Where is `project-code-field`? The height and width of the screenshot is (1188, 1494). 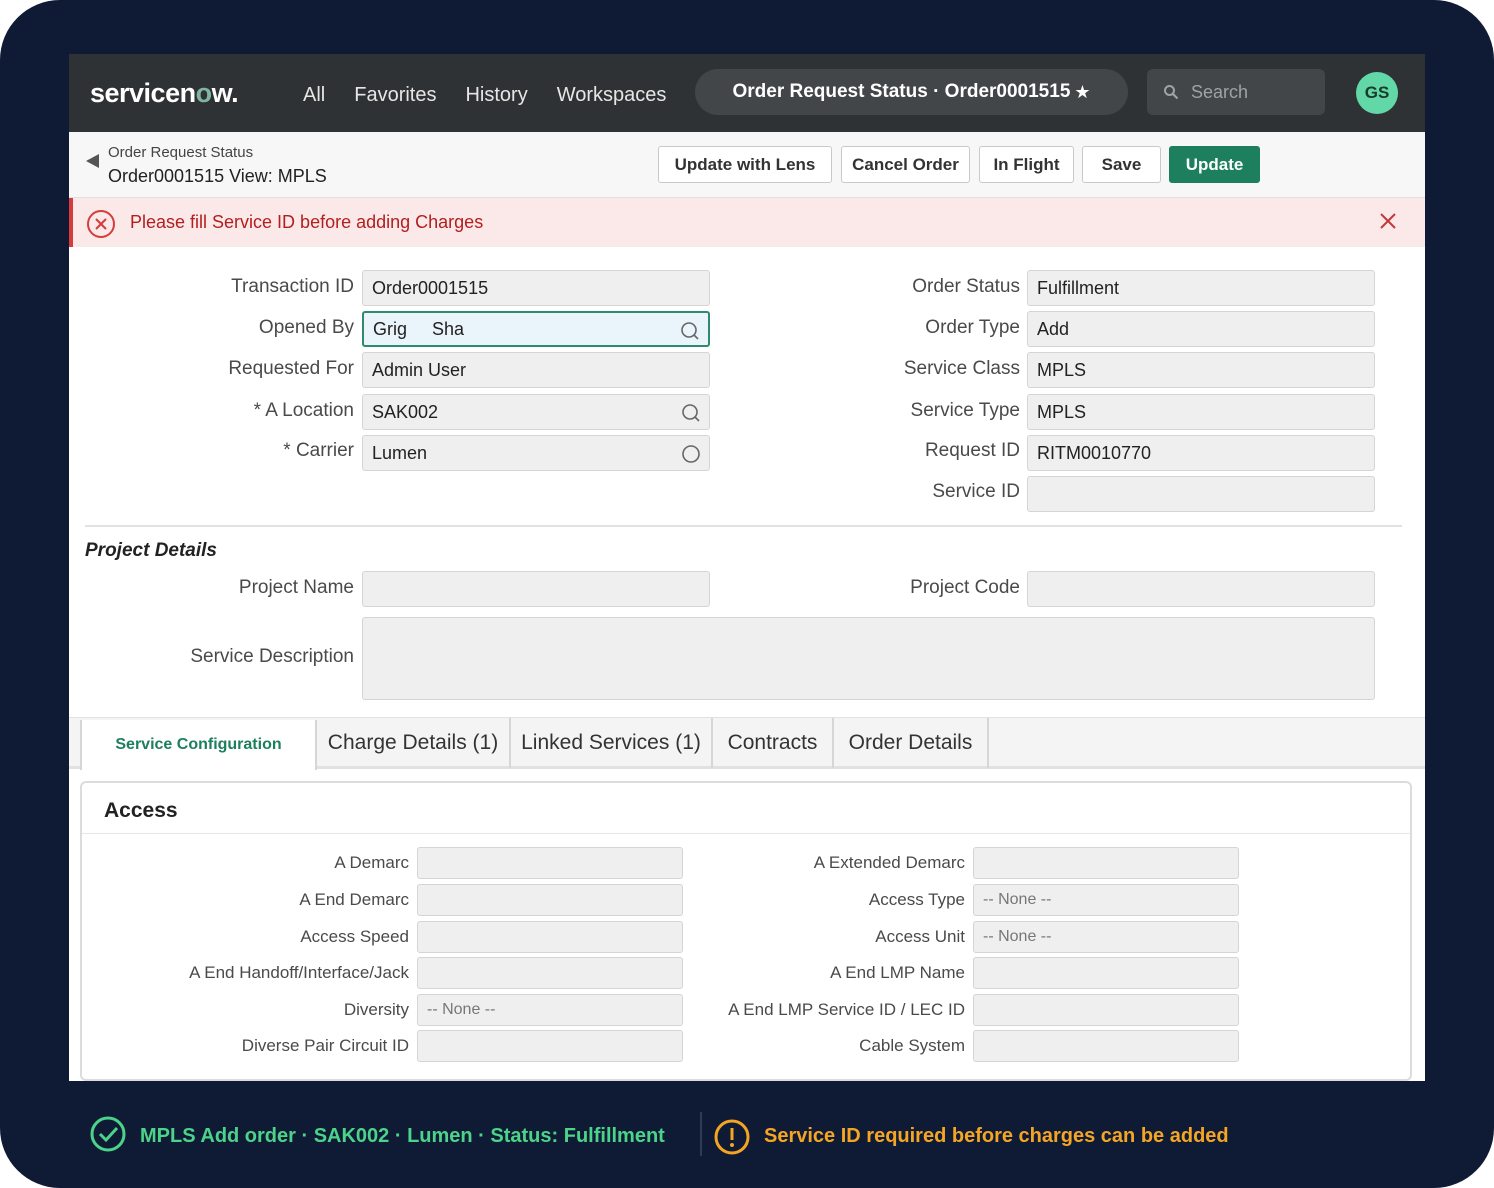
project-code-field is located at coordinates (1201, 589).